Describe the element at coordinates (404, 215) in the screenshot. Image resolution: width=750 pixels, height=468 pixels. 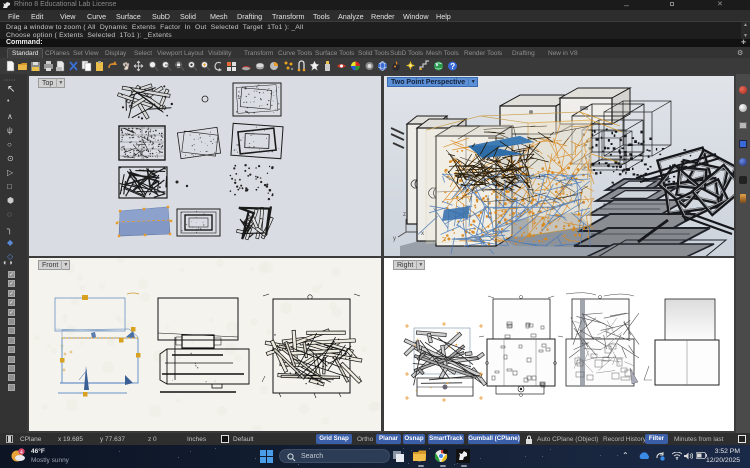
I see `svg-text: z` at that location.